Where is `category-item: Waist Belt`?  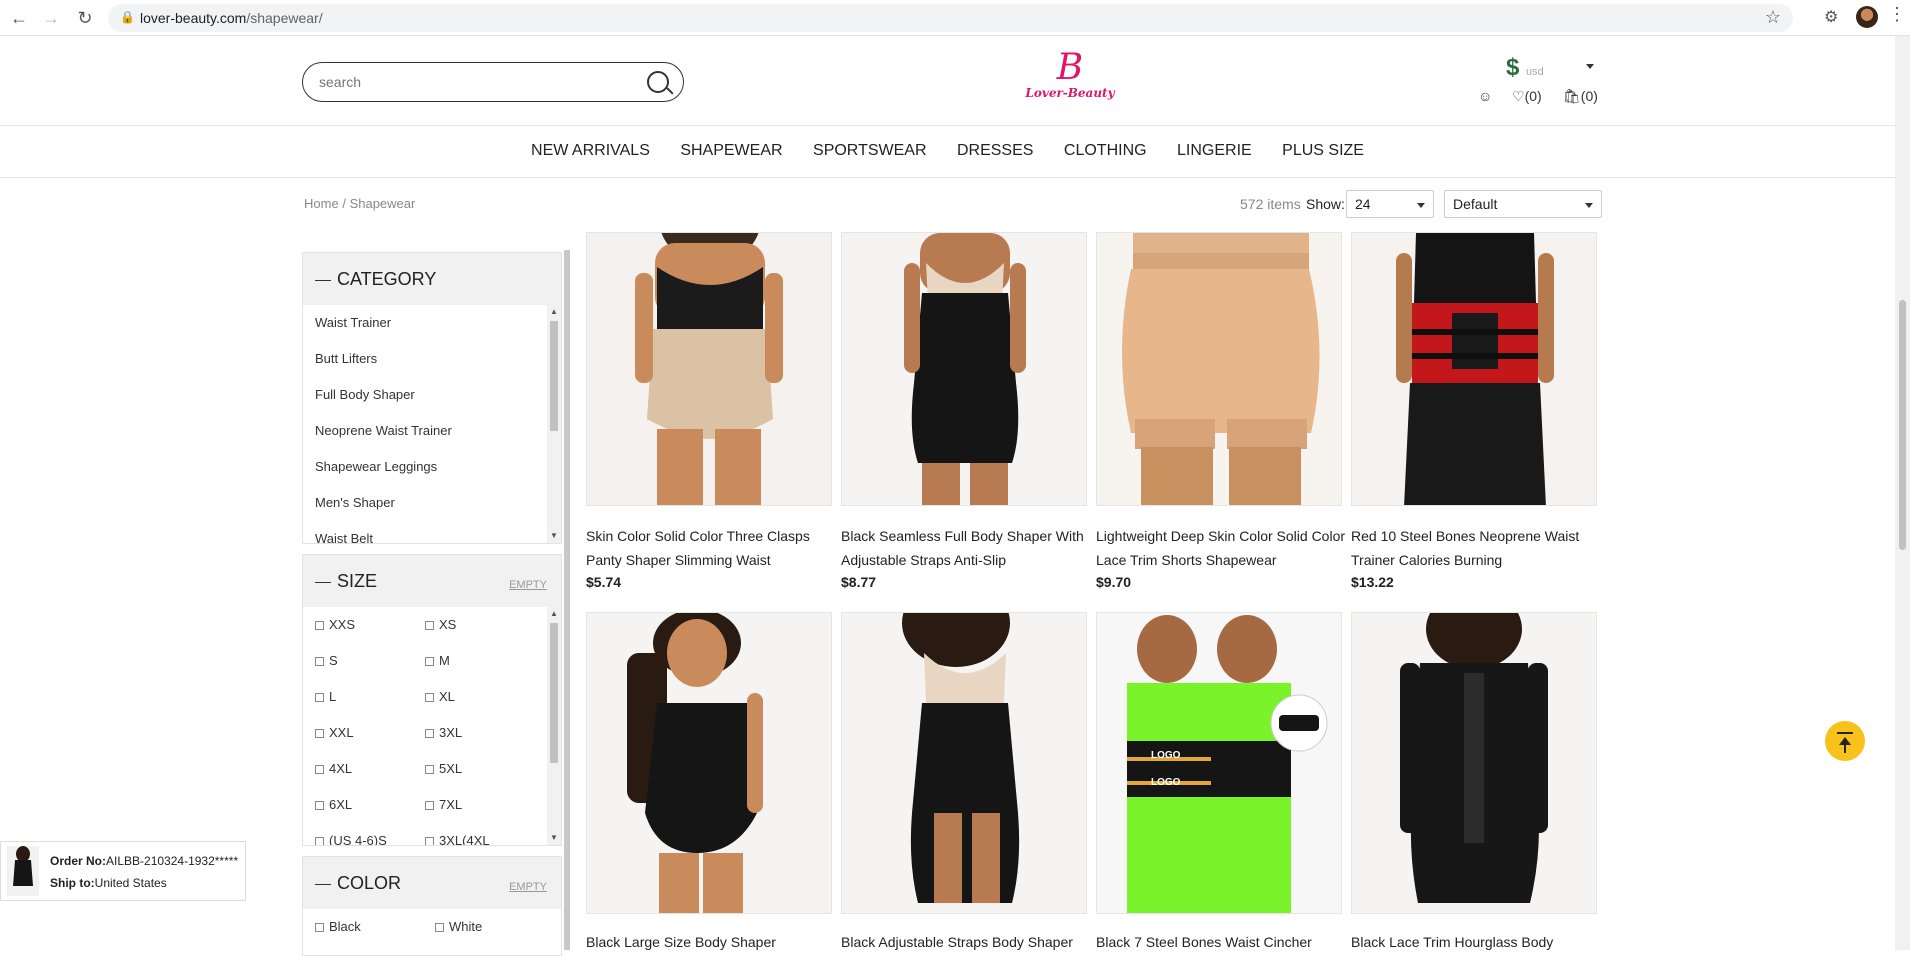 category-item: Waist Belt is located at coordinates (344, 537).